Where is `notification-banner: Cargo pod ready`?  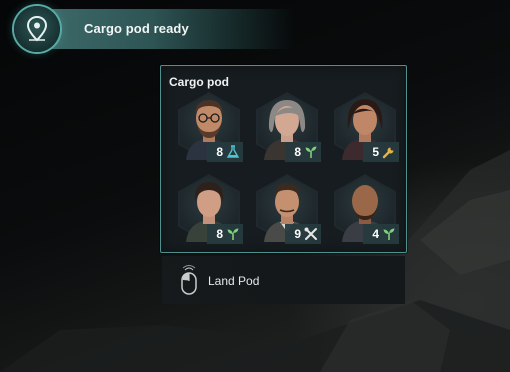 notification-banner: Cargo pod ready is located at coordinates (154, 29).